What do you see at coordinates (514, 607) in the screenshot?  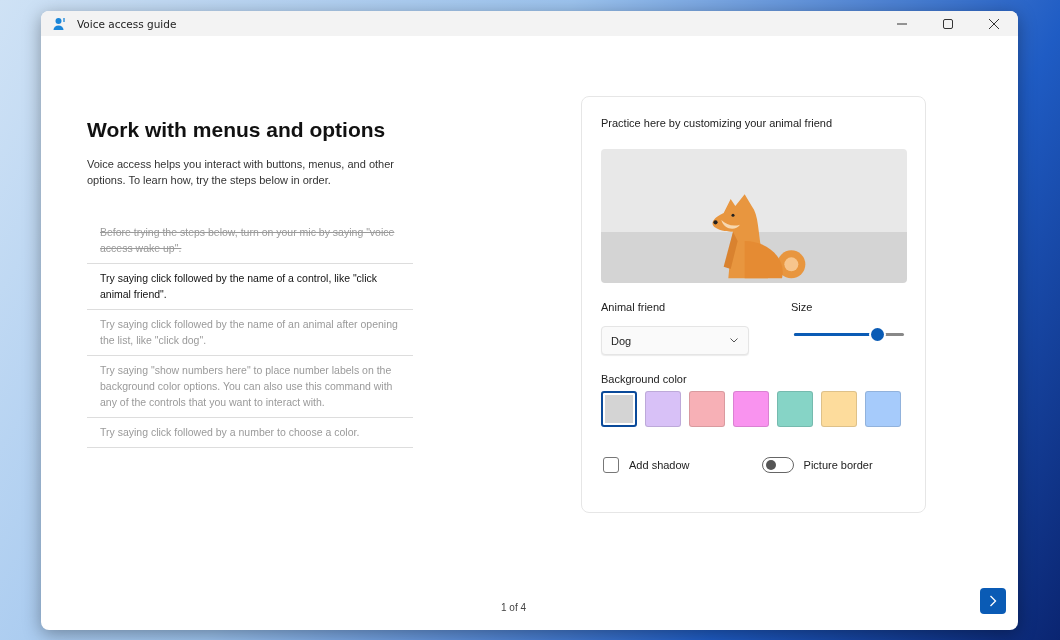 I see `page-indicator: 1 of 4` at bounding box center [514, 607].